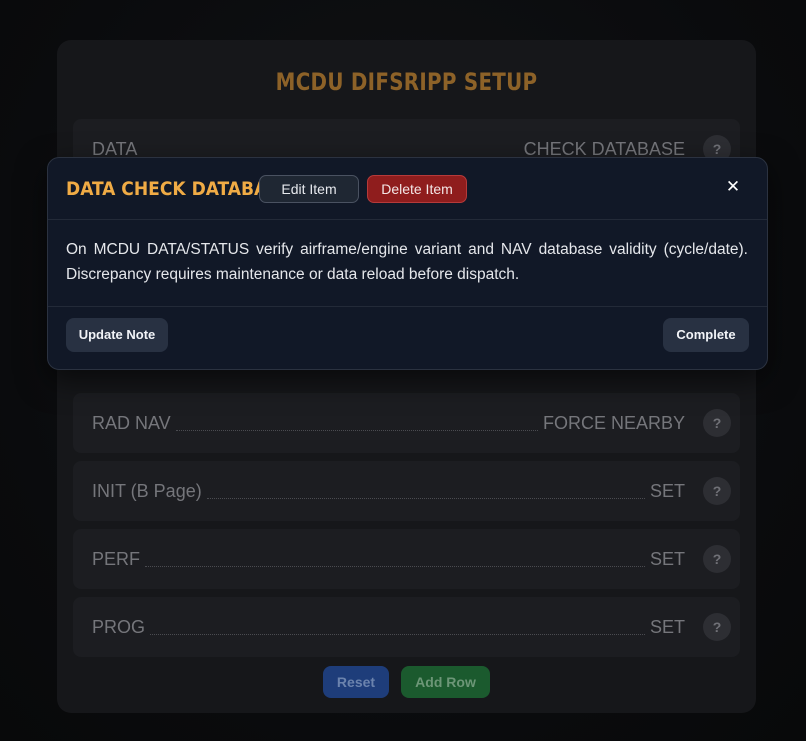 Image resolution: width=806 pixels, height=741 pixels. I want to click on row-value: FORCE NEARBY, so click(613, 423).